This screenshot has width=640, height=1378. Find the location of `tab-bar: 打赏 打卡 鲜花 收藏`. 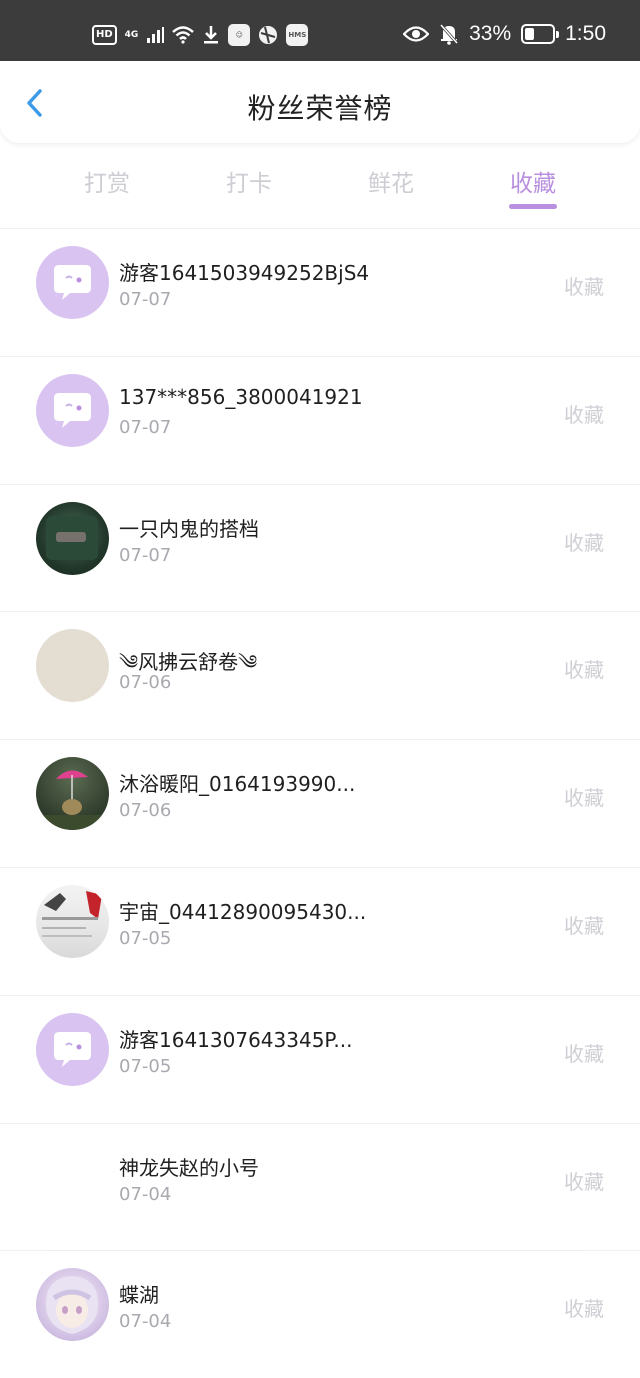

tab-bar: 打赏 打卡 鲜花 收藏 is located at coordinates (320, 188).